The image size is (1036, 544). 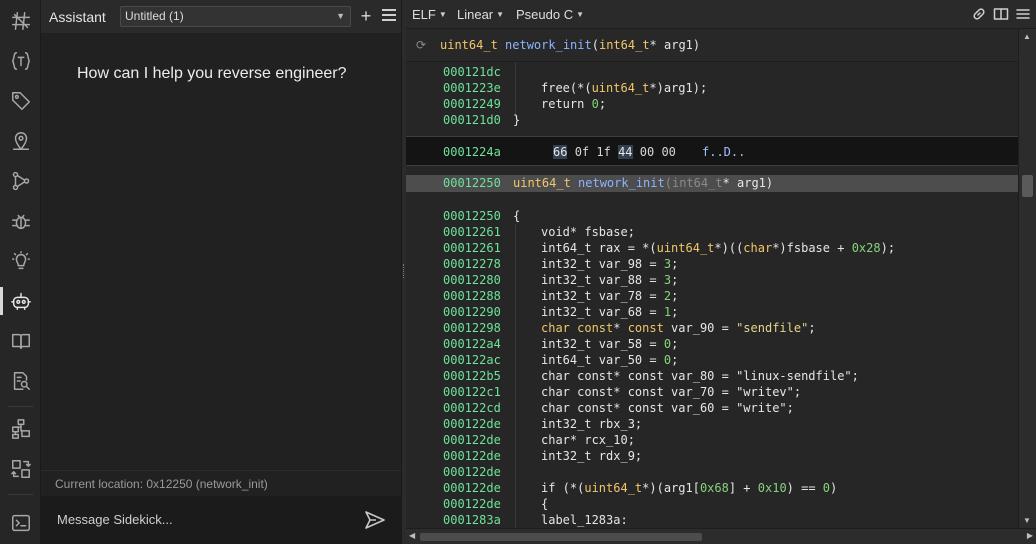 What do you see at coordinates (712, 424) in the screenshot?
I see `code-line: 000122de int32_t rbx_3;` at bounding box center [712, 424].